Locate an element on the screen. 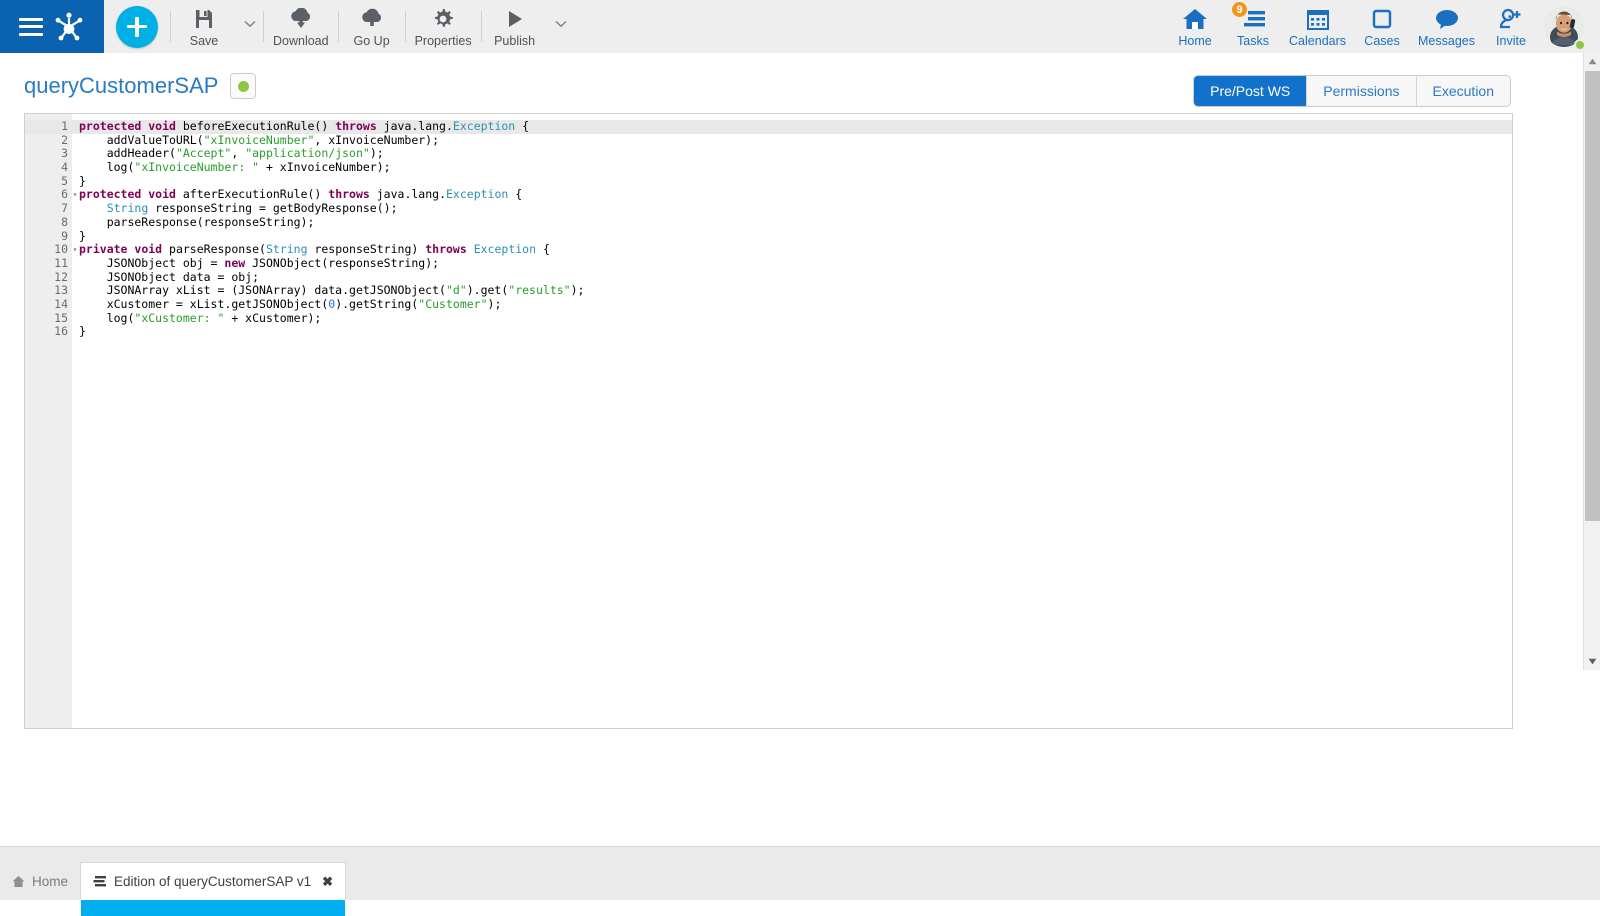 The image size is (1600, 916). tasks-badge: 9 is located at coordinates (1239, 9).